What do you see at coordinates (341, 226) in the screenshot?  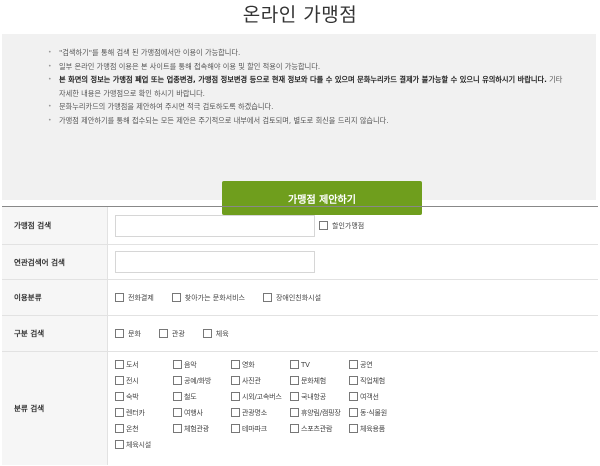 I see `discount-merchant-checkbox: 할인가맹점` at bounding box center [341, 226].